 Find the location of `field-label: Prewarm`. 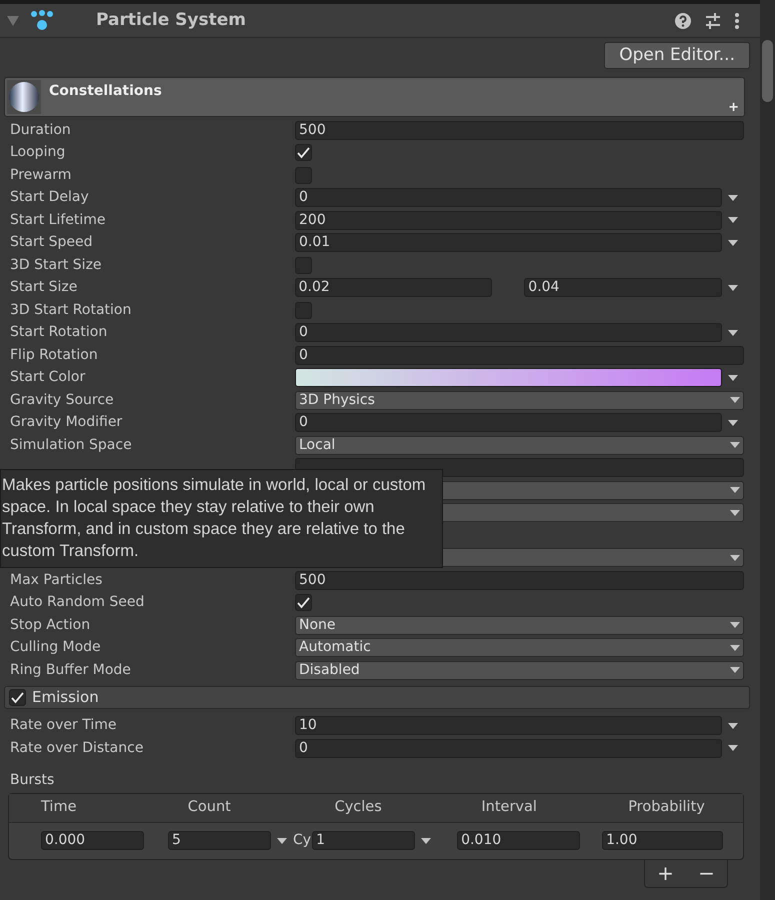

field-label: Prewarm is located at coordinates (41, 175).